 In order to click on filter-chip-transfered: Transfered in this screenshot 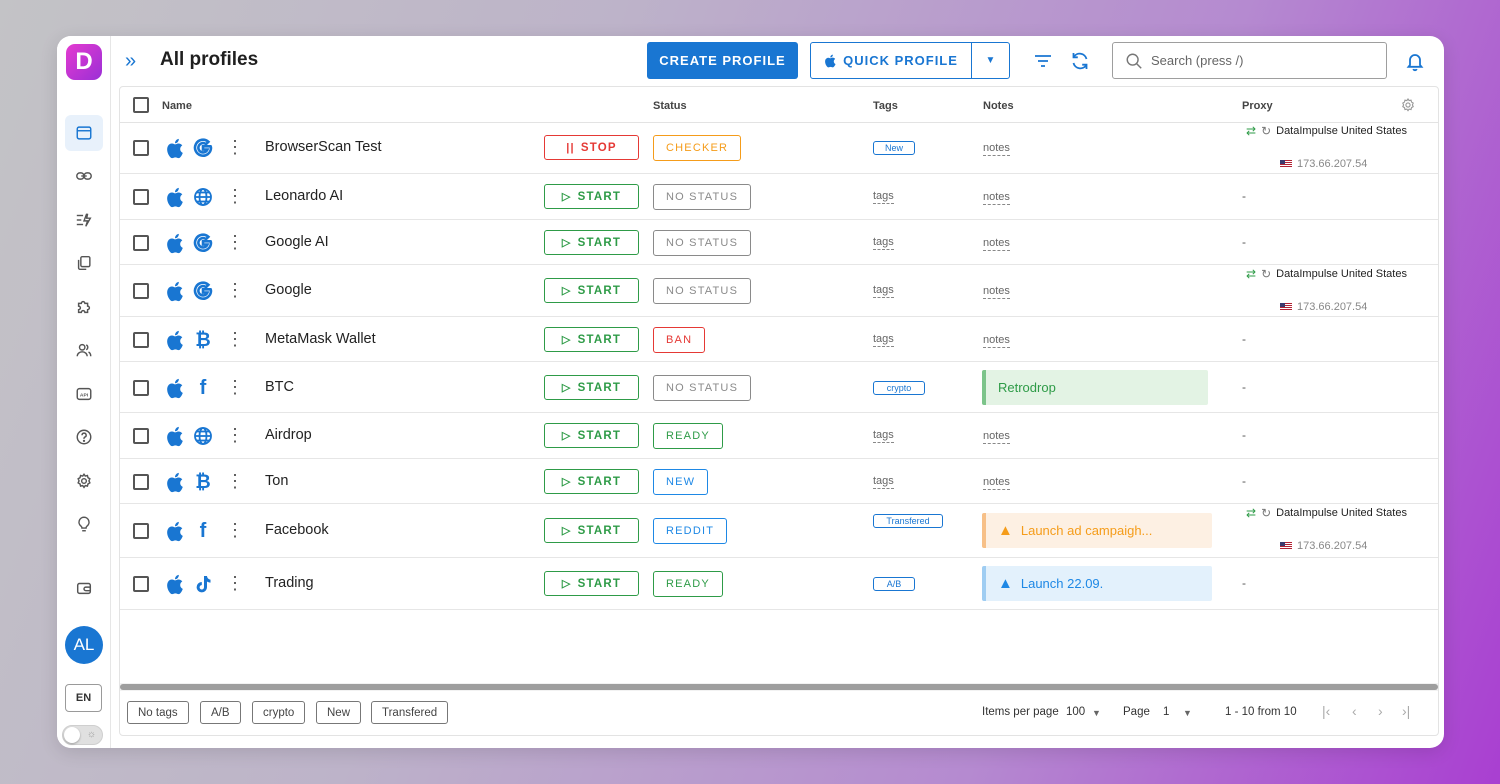, I will do `click(410, 712)`.